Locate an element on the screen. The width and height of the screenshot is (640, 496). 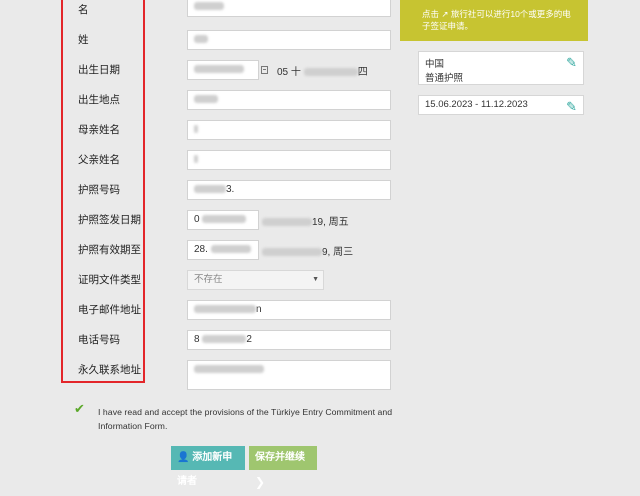
label-passport-issue-date: 护照签发日期 is located at coordinates (109, 220).